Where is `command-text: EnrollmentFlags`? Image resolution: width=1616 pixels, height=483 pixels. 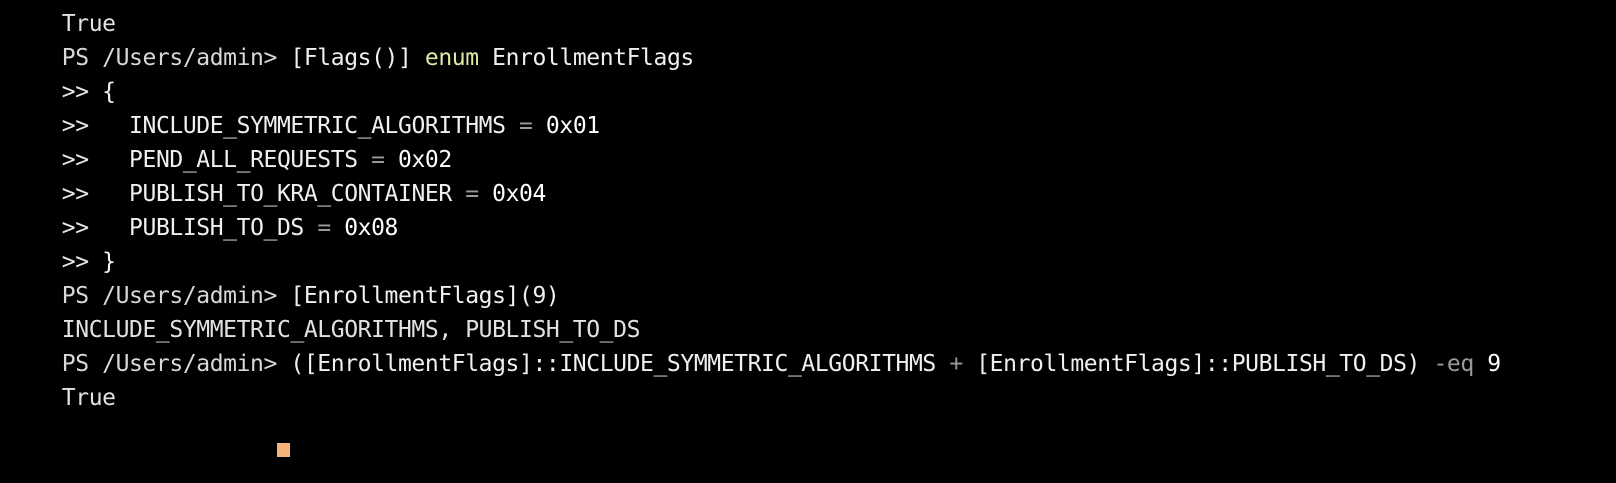 command-text: EnrollmentFlags is located at coordinates (586, 58).